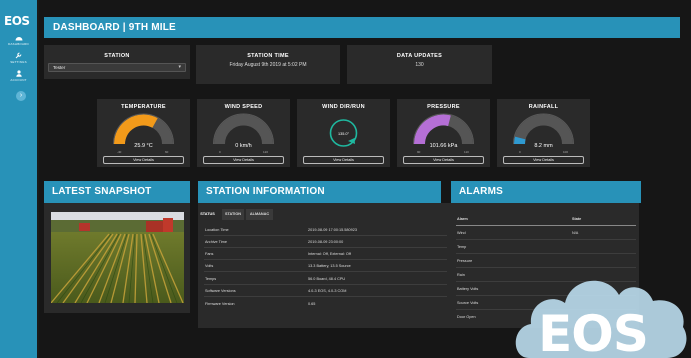 This screenshot has height=358, width=691. I want to click on sidebar-collapse-button: ›, so click(21, 96).